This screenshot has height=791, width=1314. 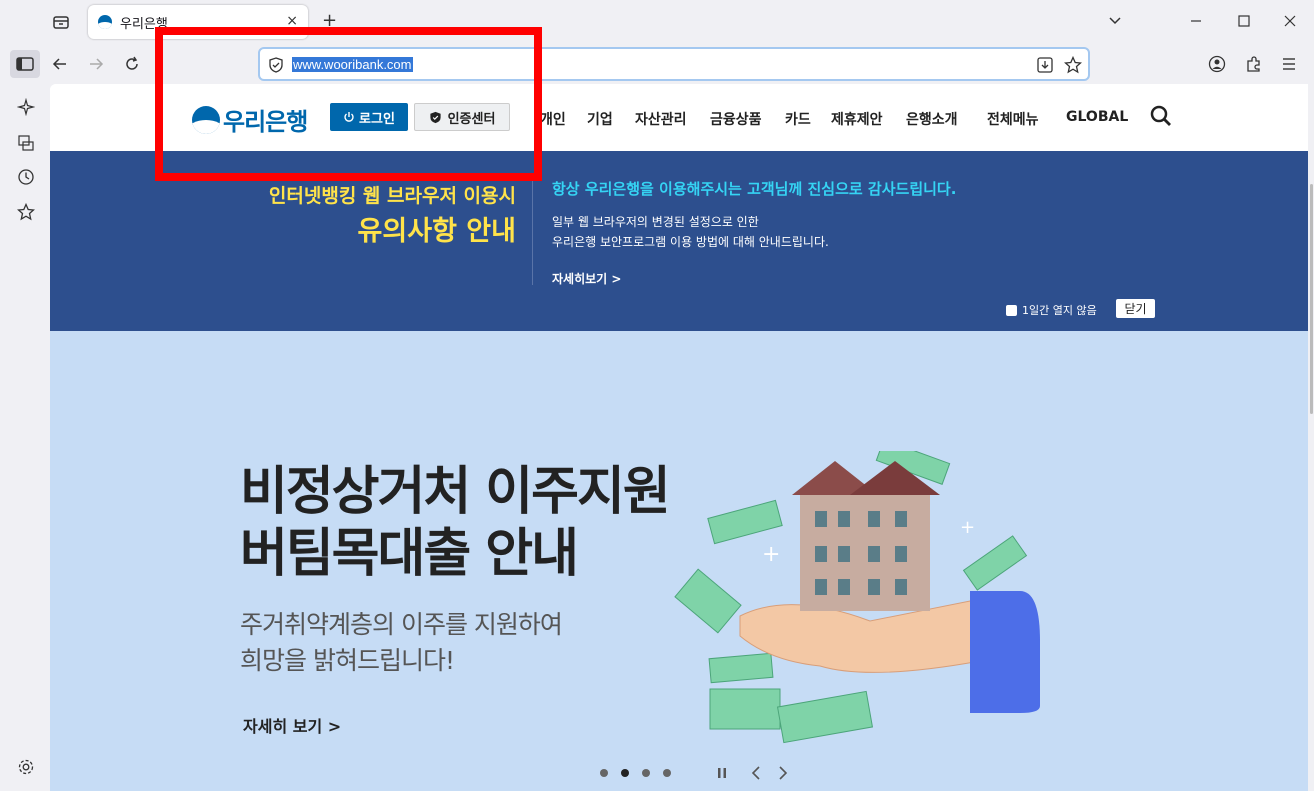 I want to click on back-icon, so click(x=60, y=65).